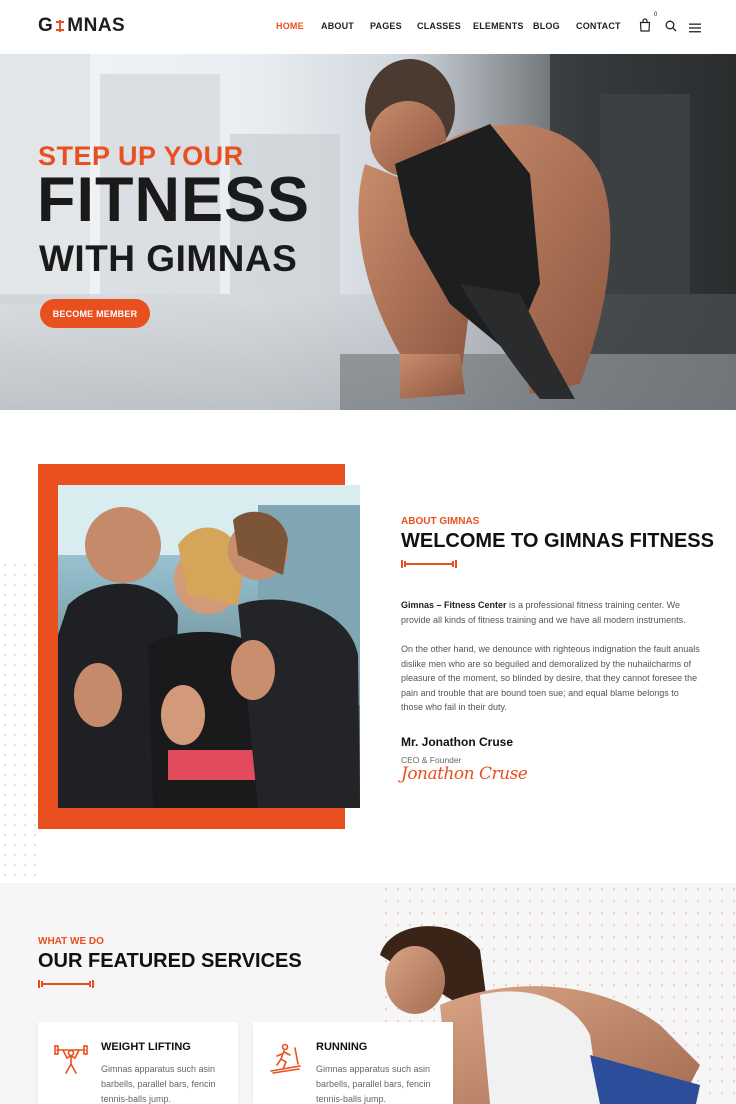 The image size is (736, 1104). What do you see at coordinates (393, 26) in the screenshot?
I see `nav-pages: PAGES` at bounding box center [393, 26].